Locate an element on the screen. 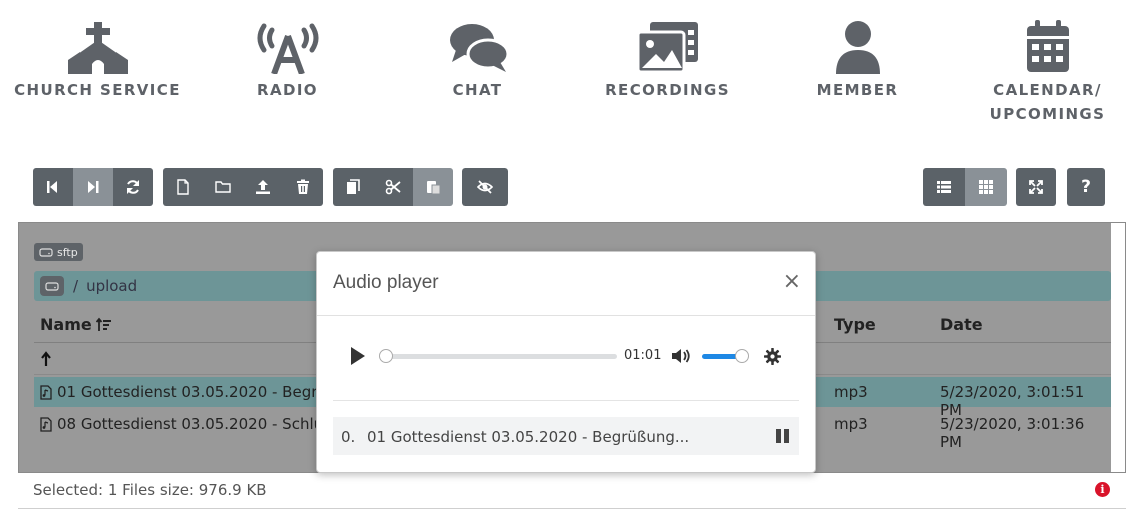 This screenshot has height=528, width=1135. column-type: Type is located at coordinates (855, 324).